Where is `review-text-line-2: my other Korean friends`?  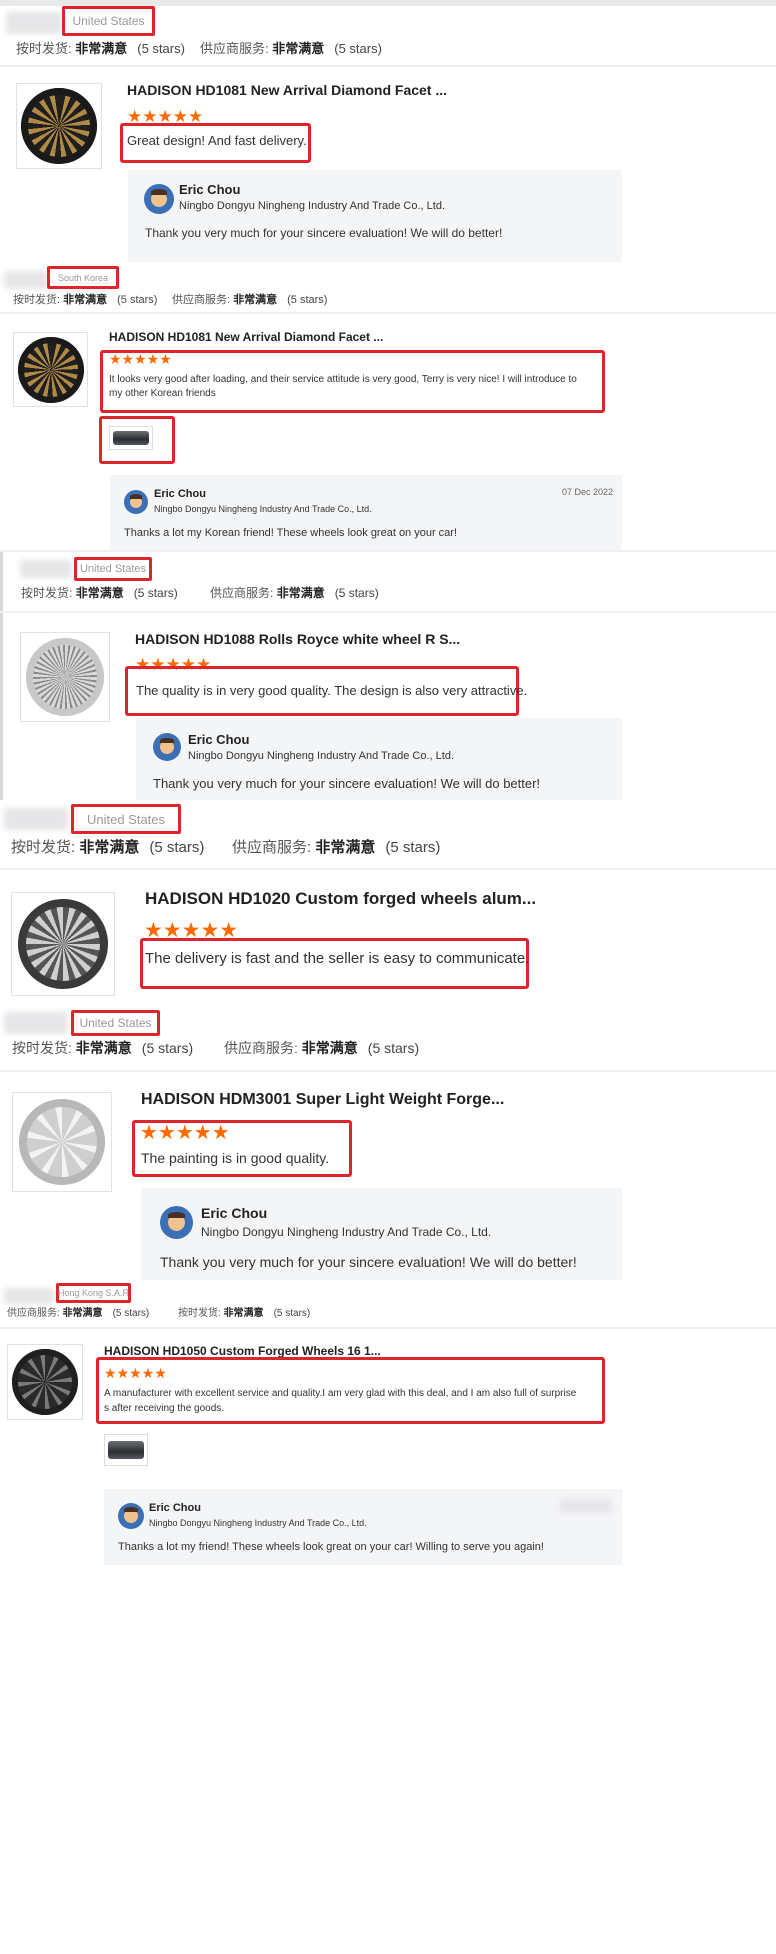 review-text-line-2: my other Korean friends is located at coordinates (162, 393).